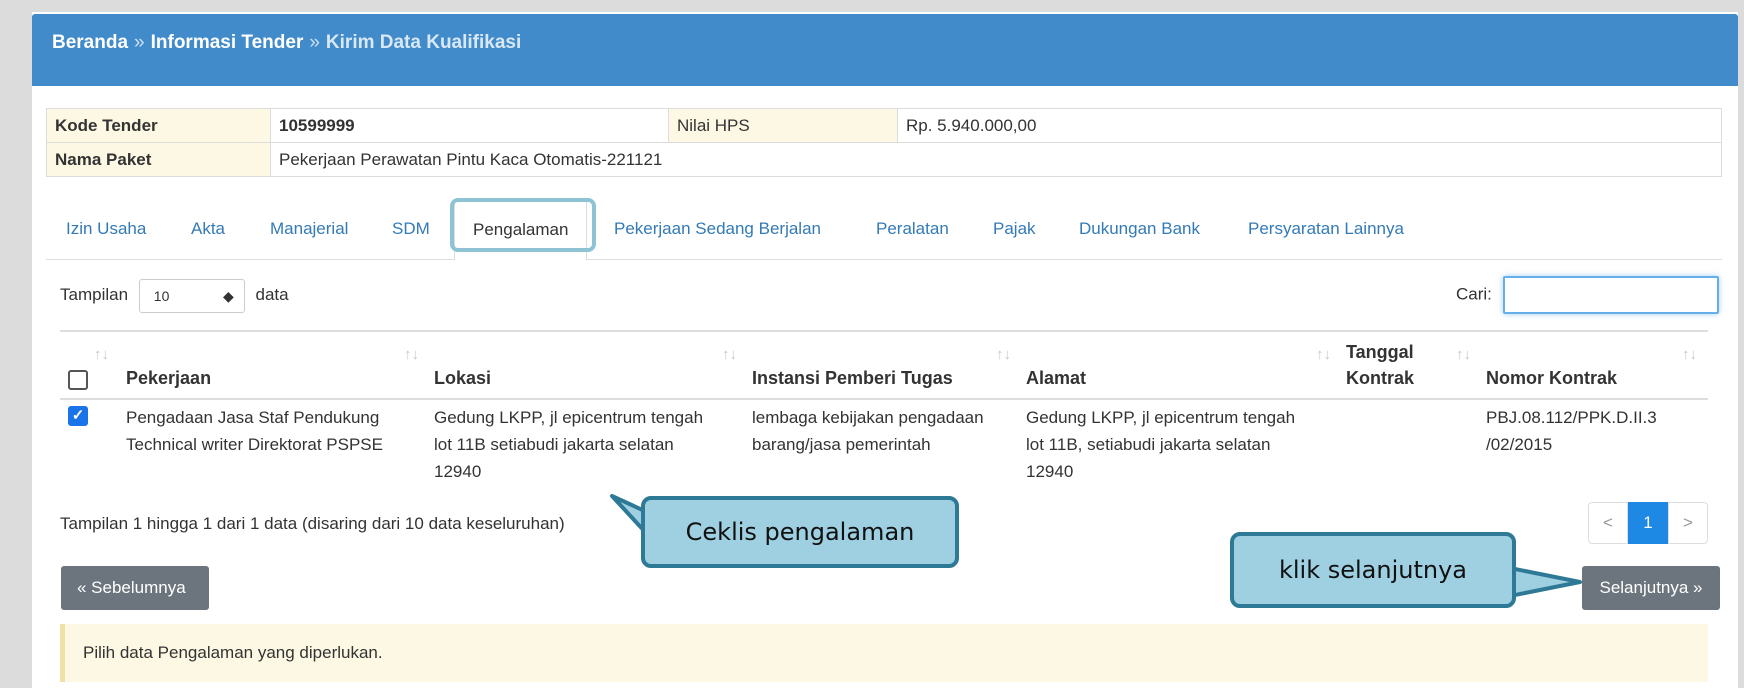 The height and width of the screenshot is (688, 1744). Describe the element at coordinates (227, 42) in the screenshot. I see `breadcrumb-info-tender: Informasi Tender` at that location.